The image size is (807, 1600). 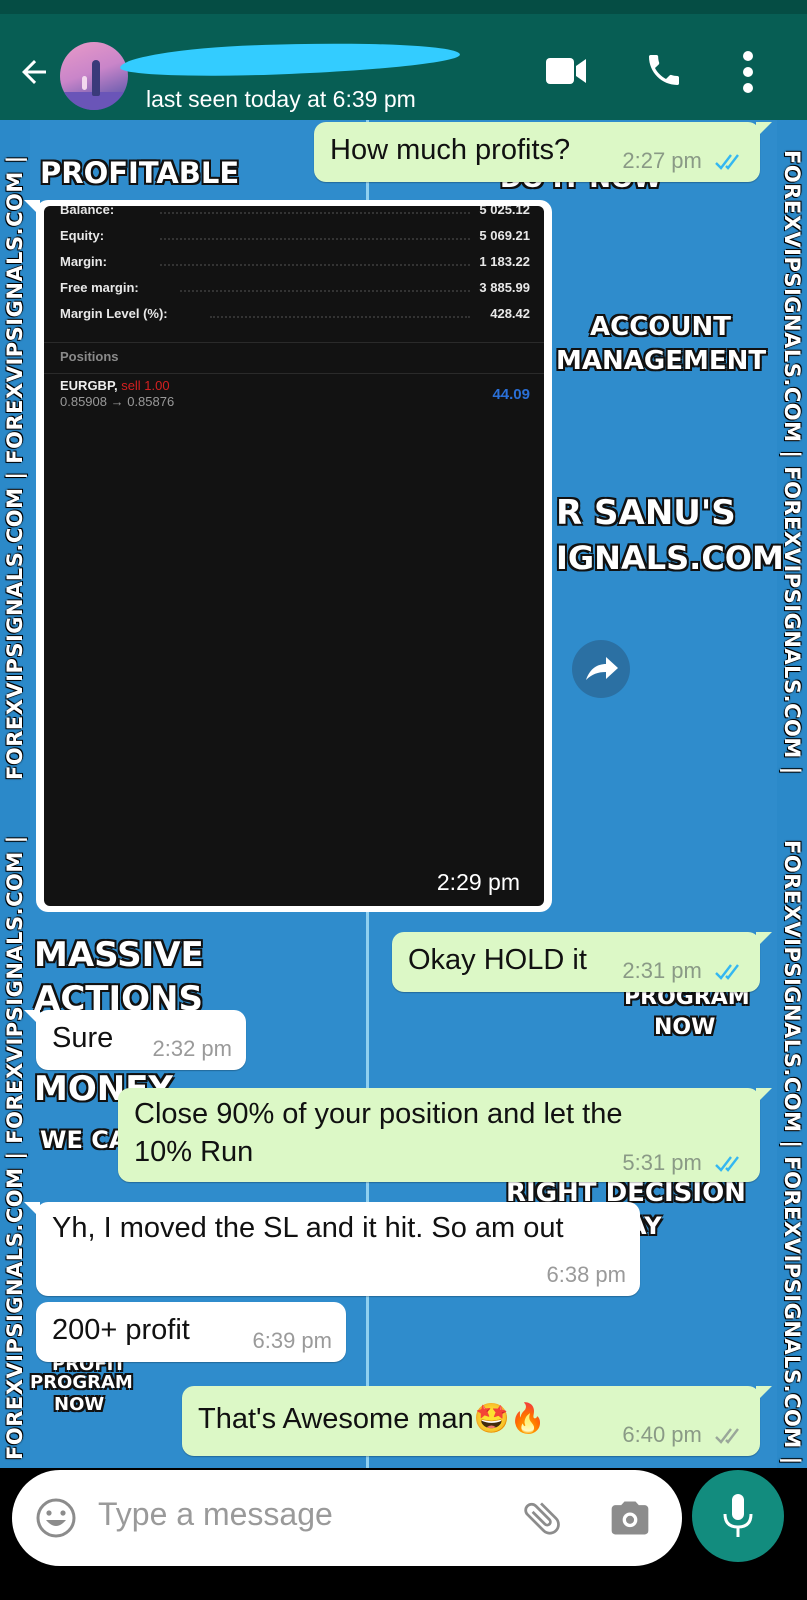 What do you see at coordinates (347, 1518) in the screenshot?
I see `message-composer: Type a message` at bounding box center [347, 1518].